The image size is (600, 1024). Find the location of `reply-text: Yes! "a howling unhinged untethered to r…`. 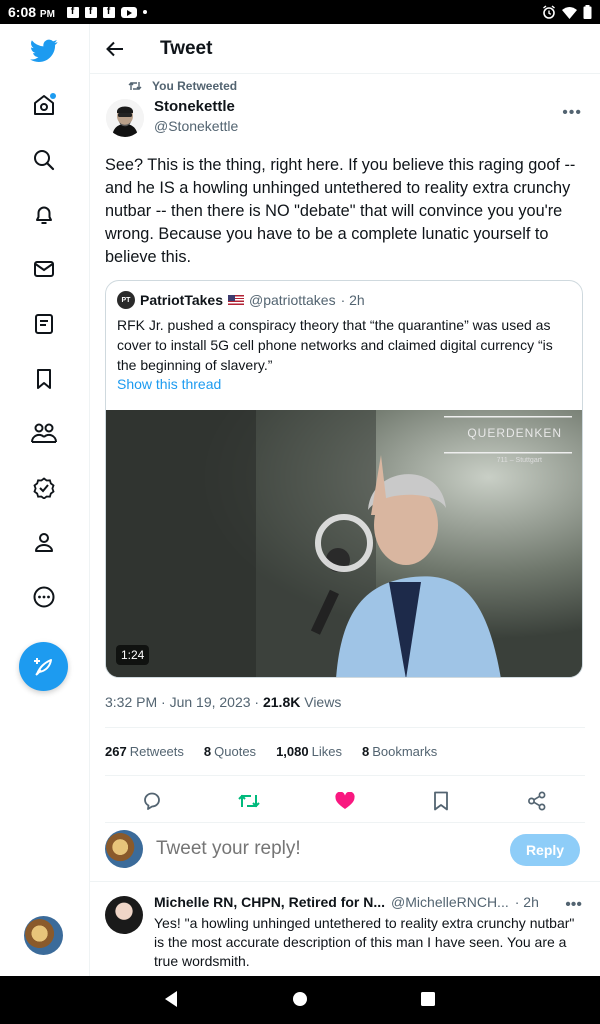

reply-text: Yes! "a howling unhinged untethered to r… is located at coordinates (364, 942).